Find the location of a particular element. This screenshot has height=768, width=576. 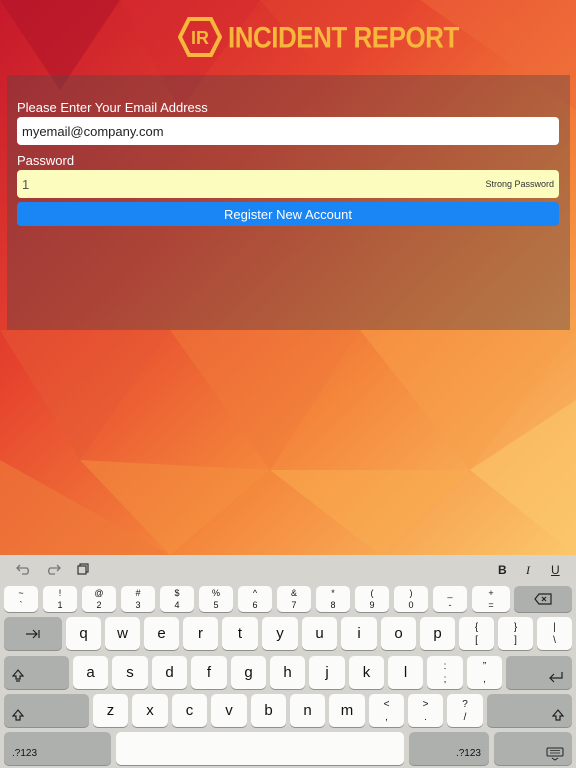

key-g: g is located at coordinates (248, 672).